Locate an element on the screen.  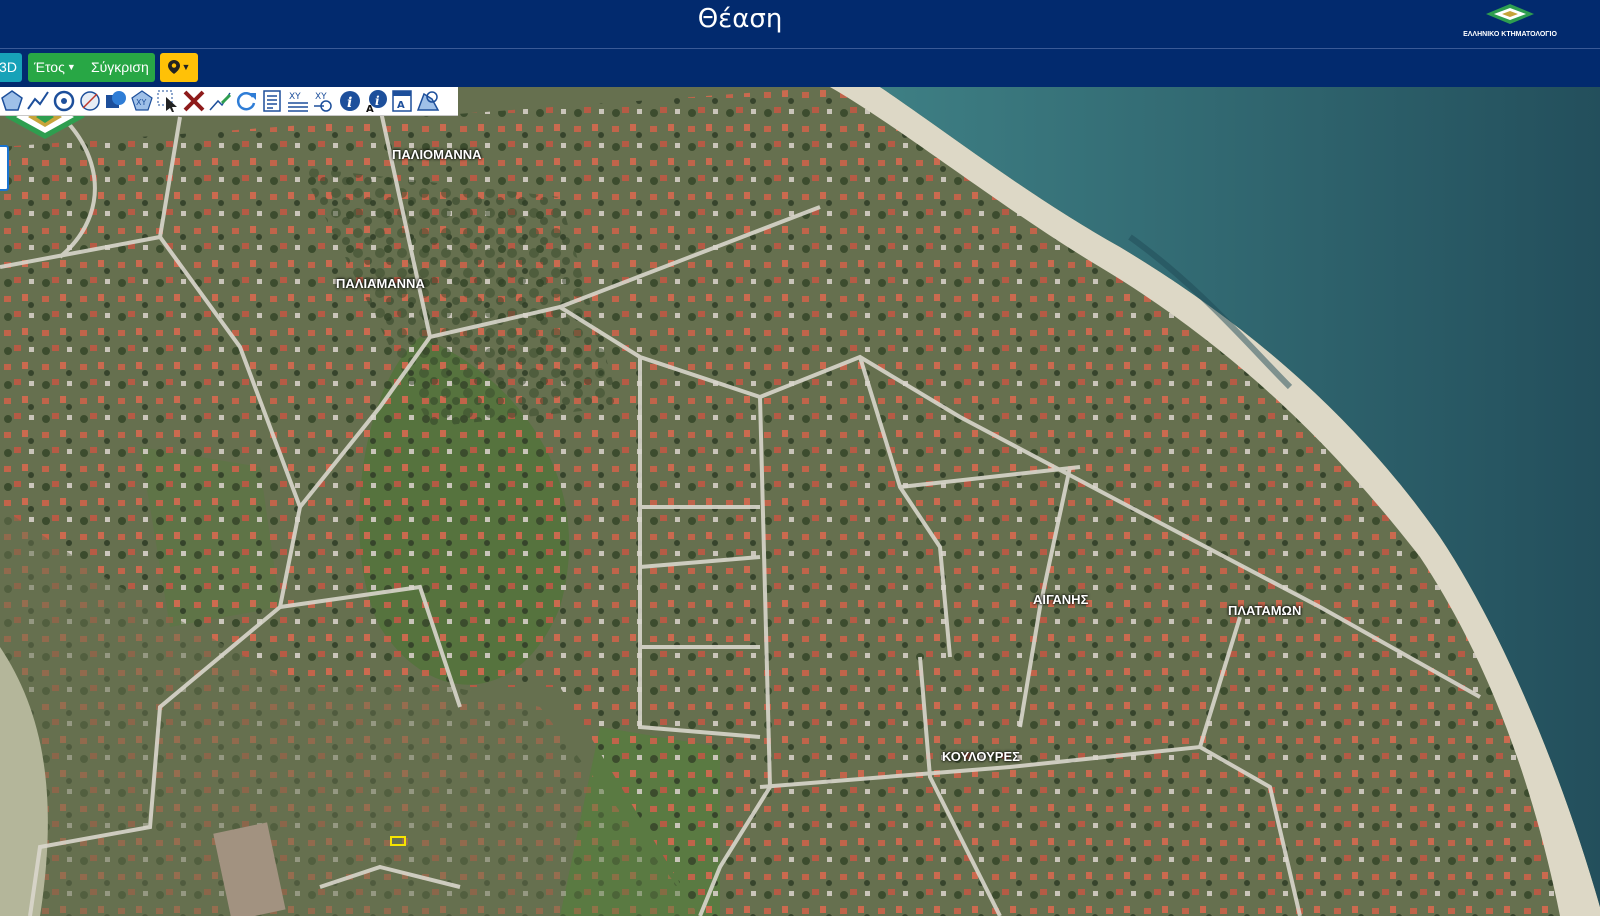
year-compare-group: Έτος ▼ Σύγκριση is located at coordinates (91, 67).